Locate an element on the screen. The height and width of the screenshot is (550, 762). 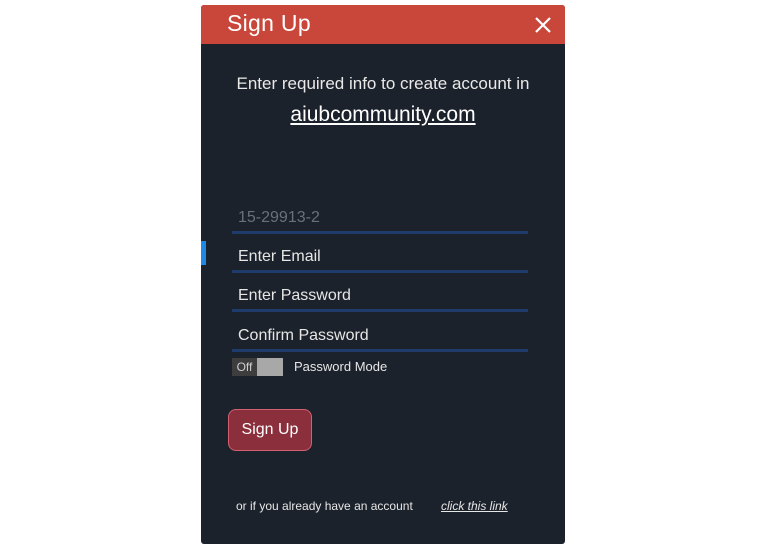
password-field is located at coordinates (380, 298).